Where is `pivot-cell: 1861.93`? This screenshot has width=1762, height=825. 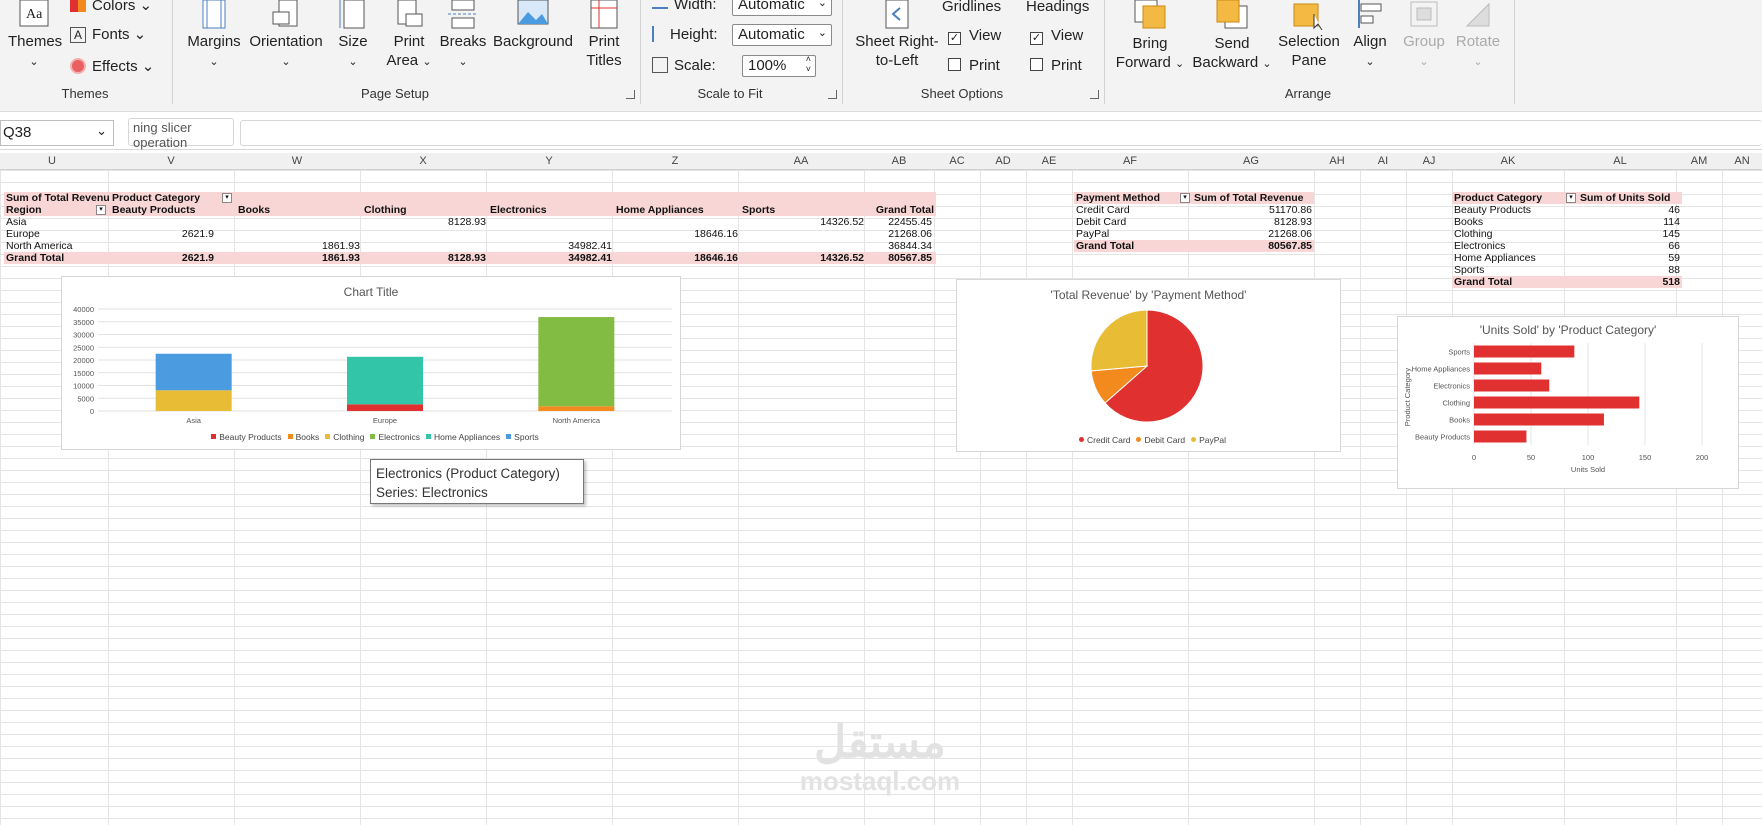
pivot-cell: 1861.93 is located at coordinates (341, 258).